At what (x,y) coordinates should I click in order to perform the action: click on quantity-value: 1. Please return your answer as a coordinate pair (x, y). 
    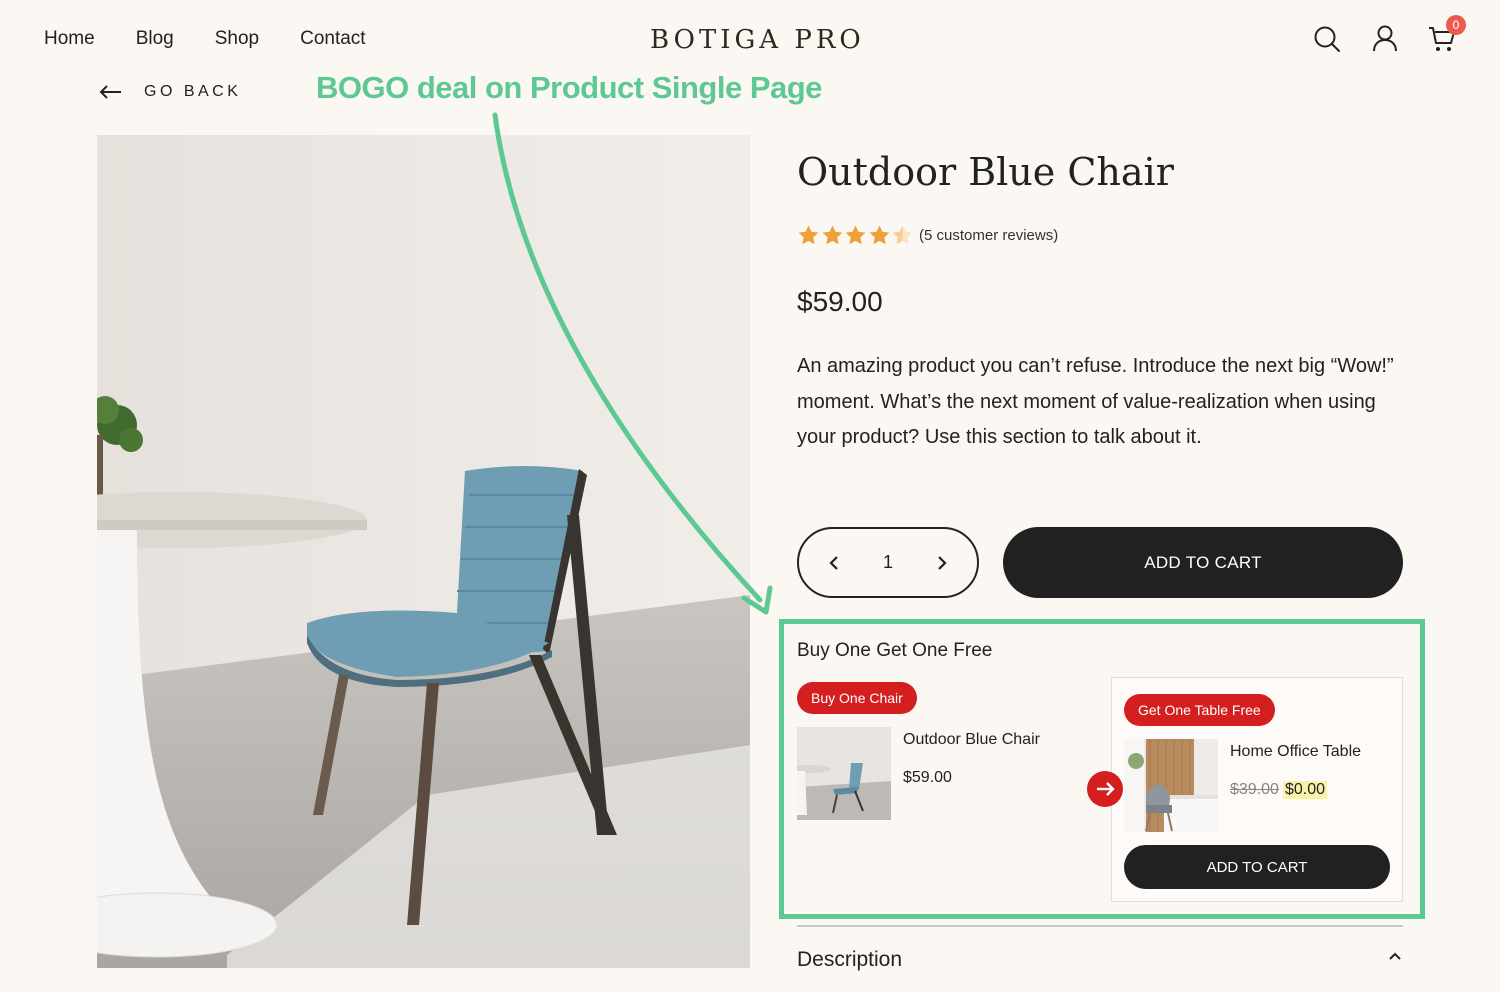
    Looking at the image, I should click on (888, 562).